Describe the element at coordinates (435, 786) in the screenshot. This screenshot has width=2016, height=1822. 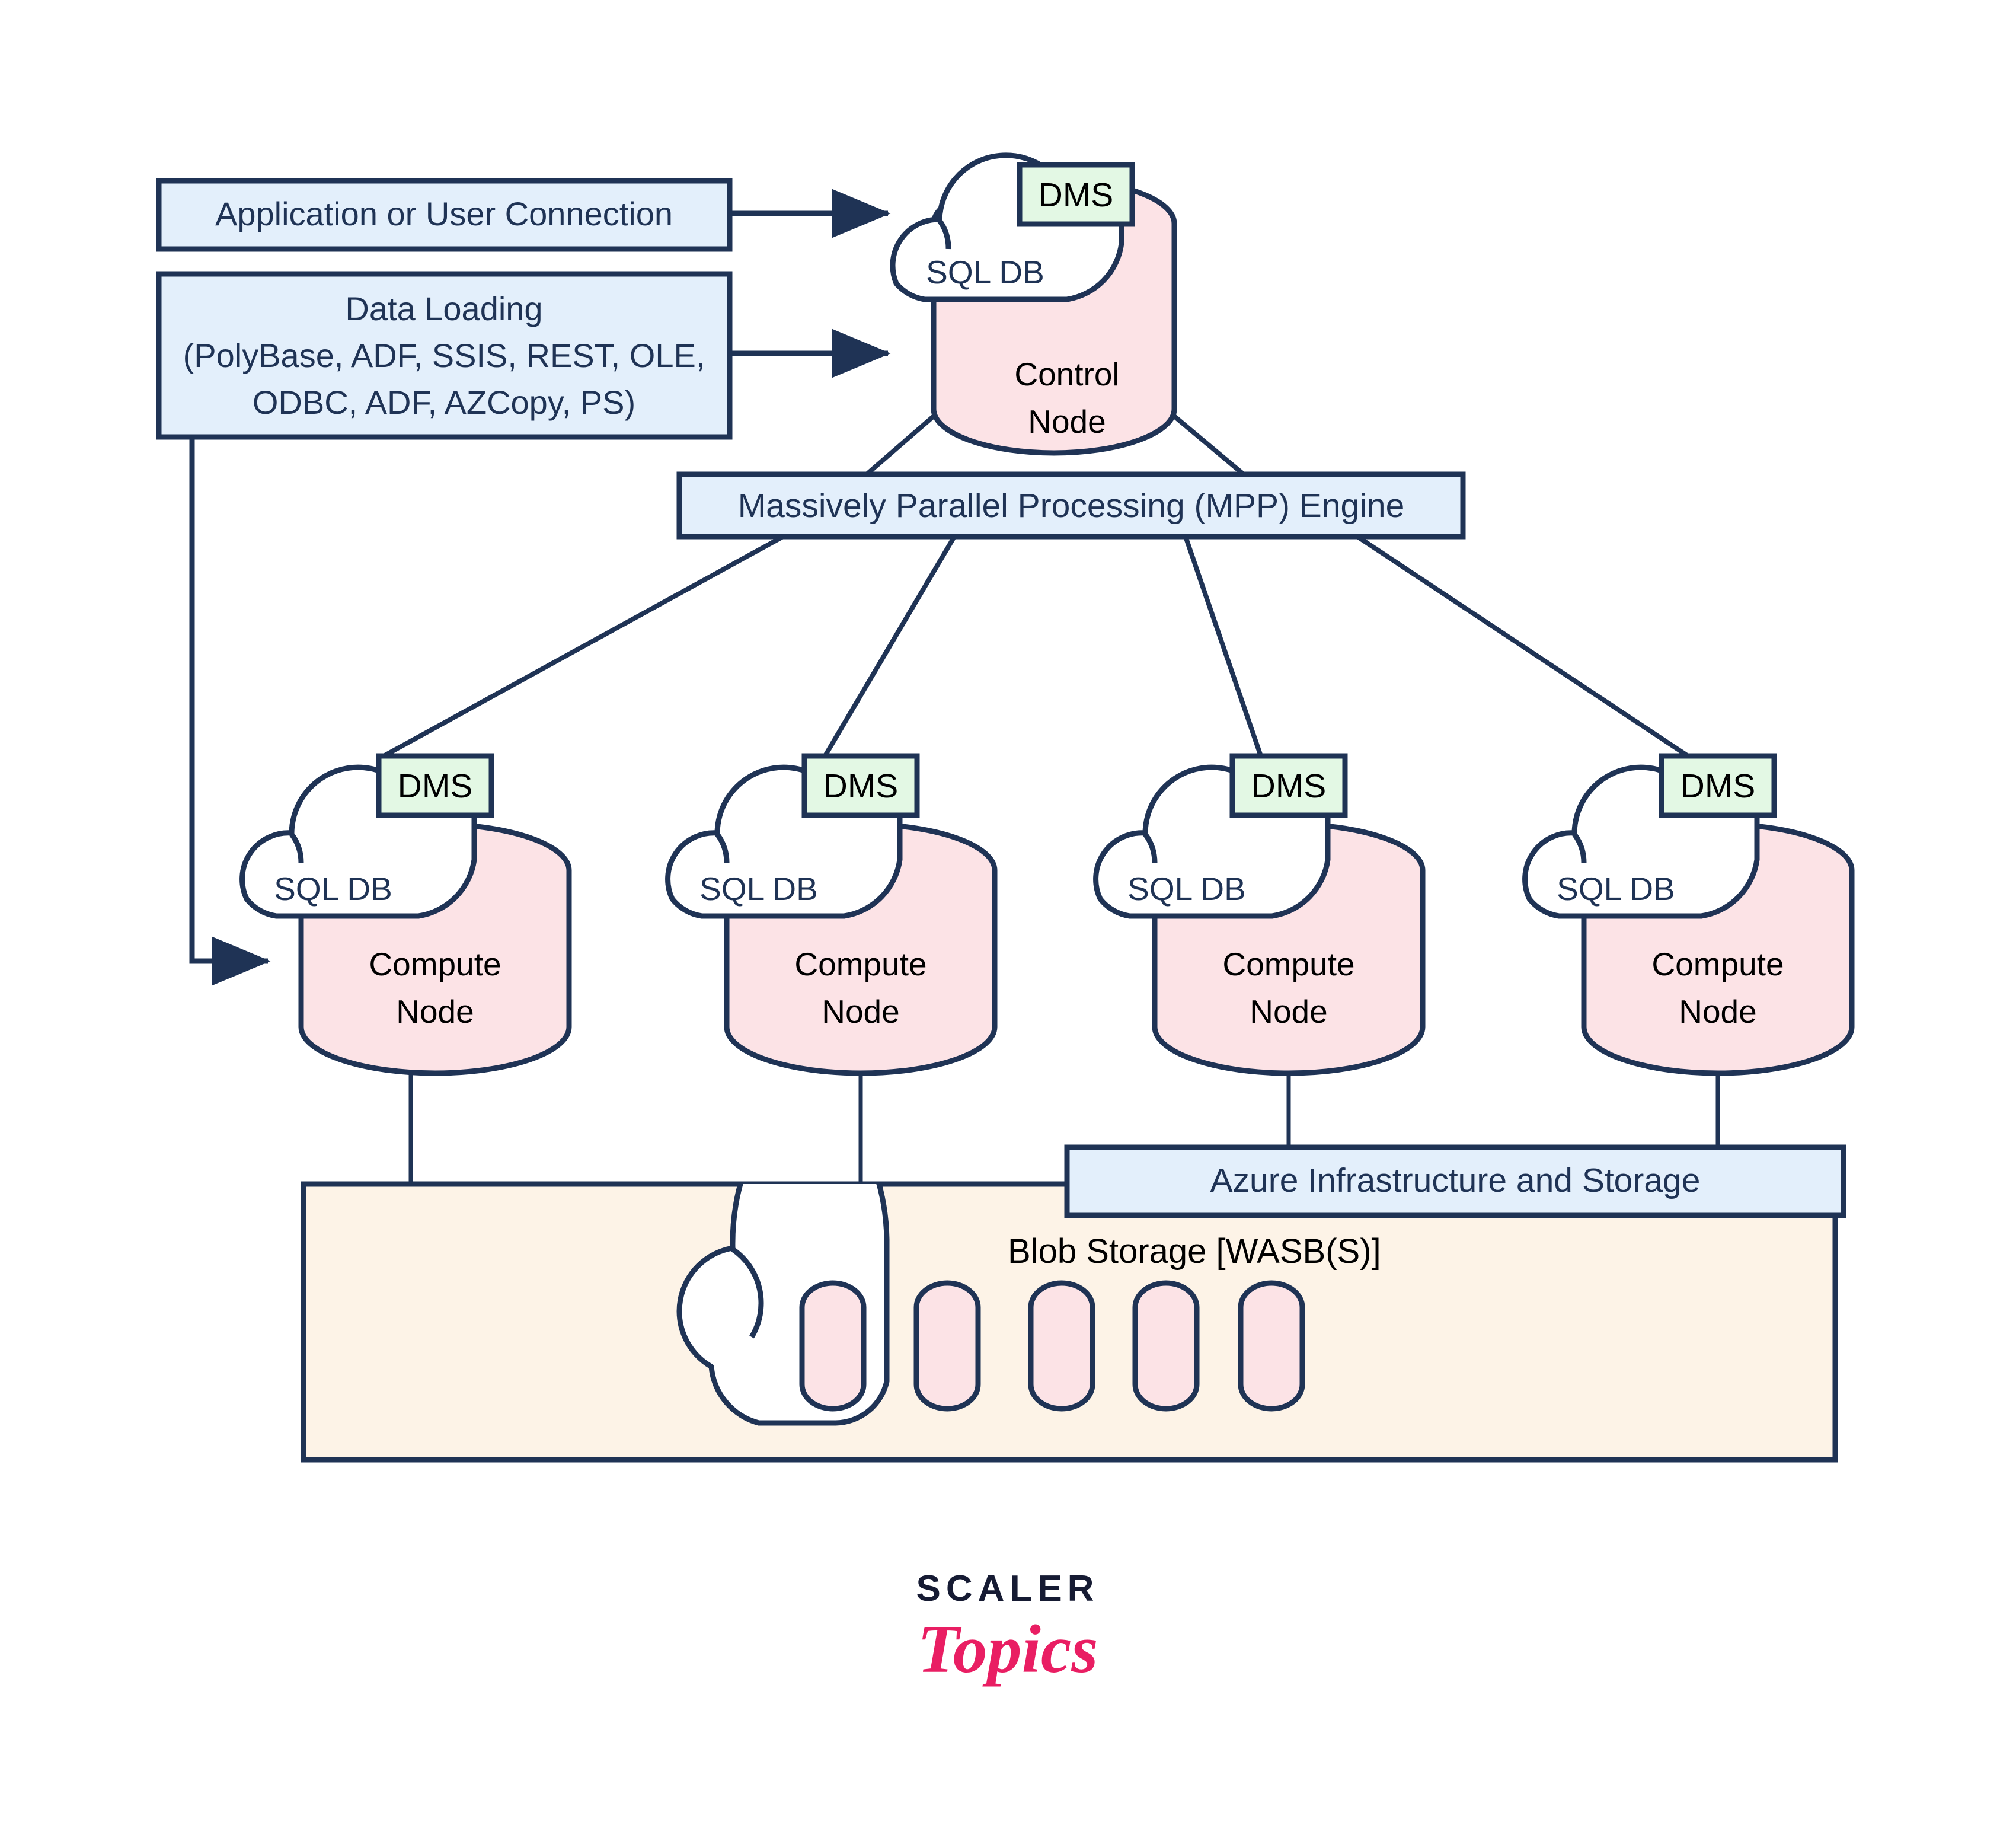
I see `compute-node-1-dms-label: DMS` at that location.